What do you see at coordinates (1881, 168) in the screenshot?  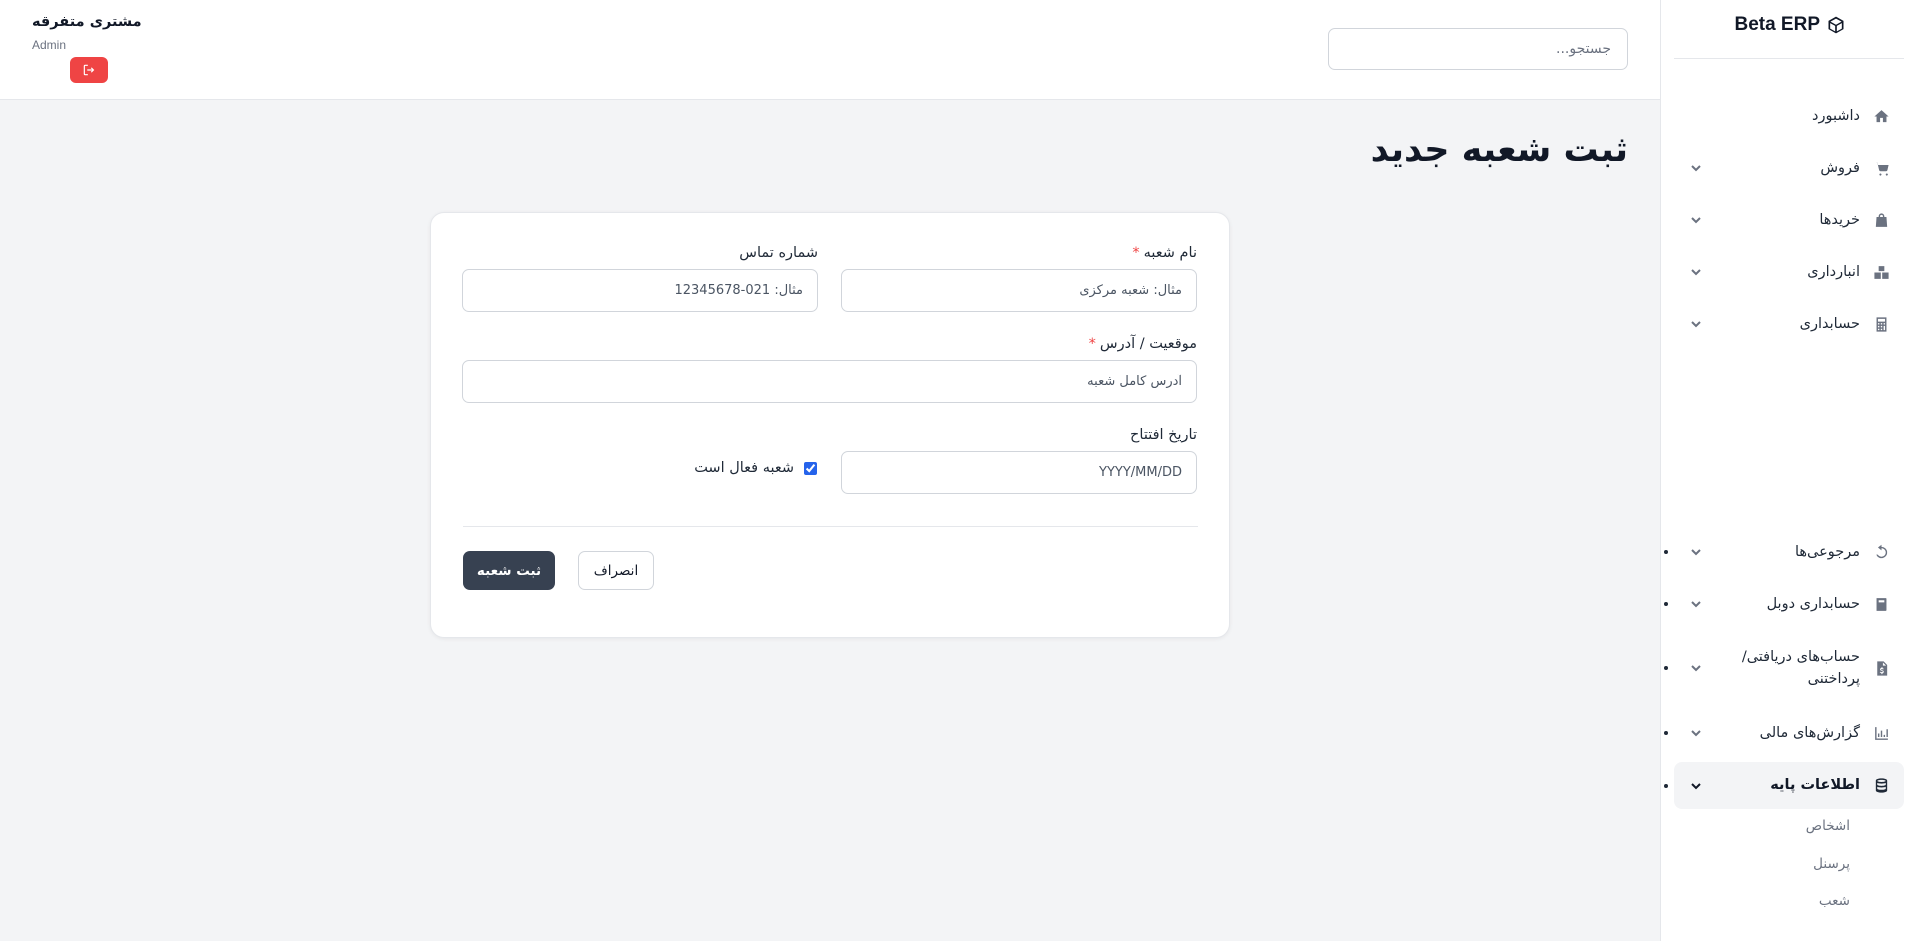 I see `cart-icon` at bounding box center [1881, 168].